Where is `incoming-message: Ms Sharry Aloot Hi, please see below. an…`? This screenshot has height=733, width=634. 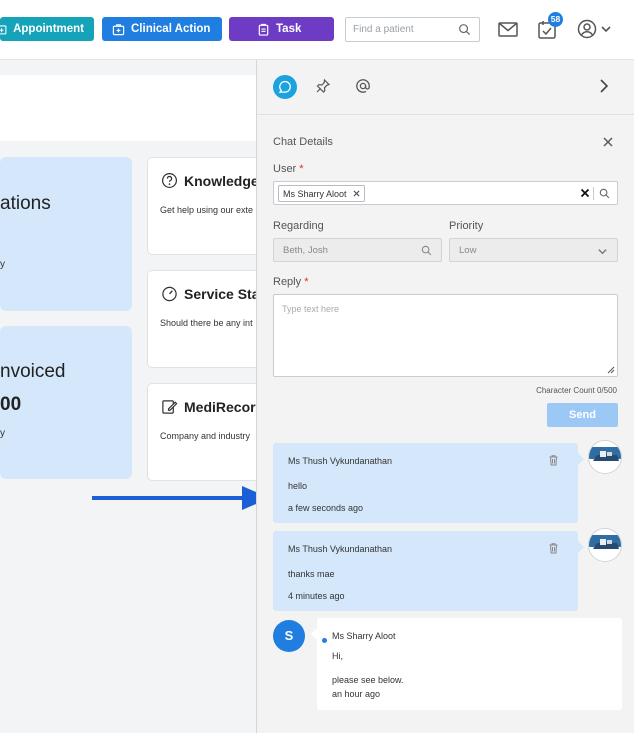
incoming-message: Ms Sharry Aloot Hi, please see below. an… is located at coordinates (466, 664).